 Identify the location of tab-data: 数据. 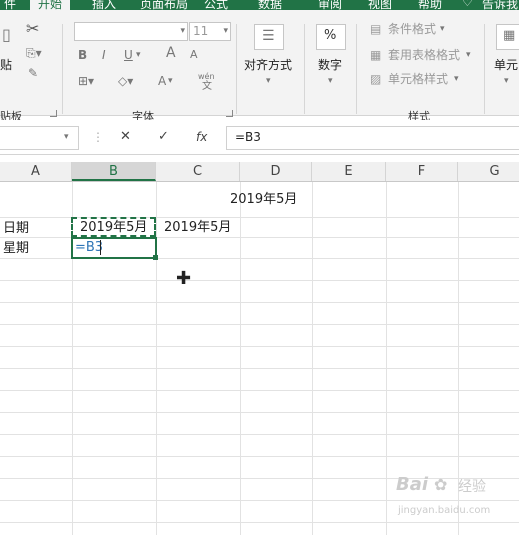
(270, 5).